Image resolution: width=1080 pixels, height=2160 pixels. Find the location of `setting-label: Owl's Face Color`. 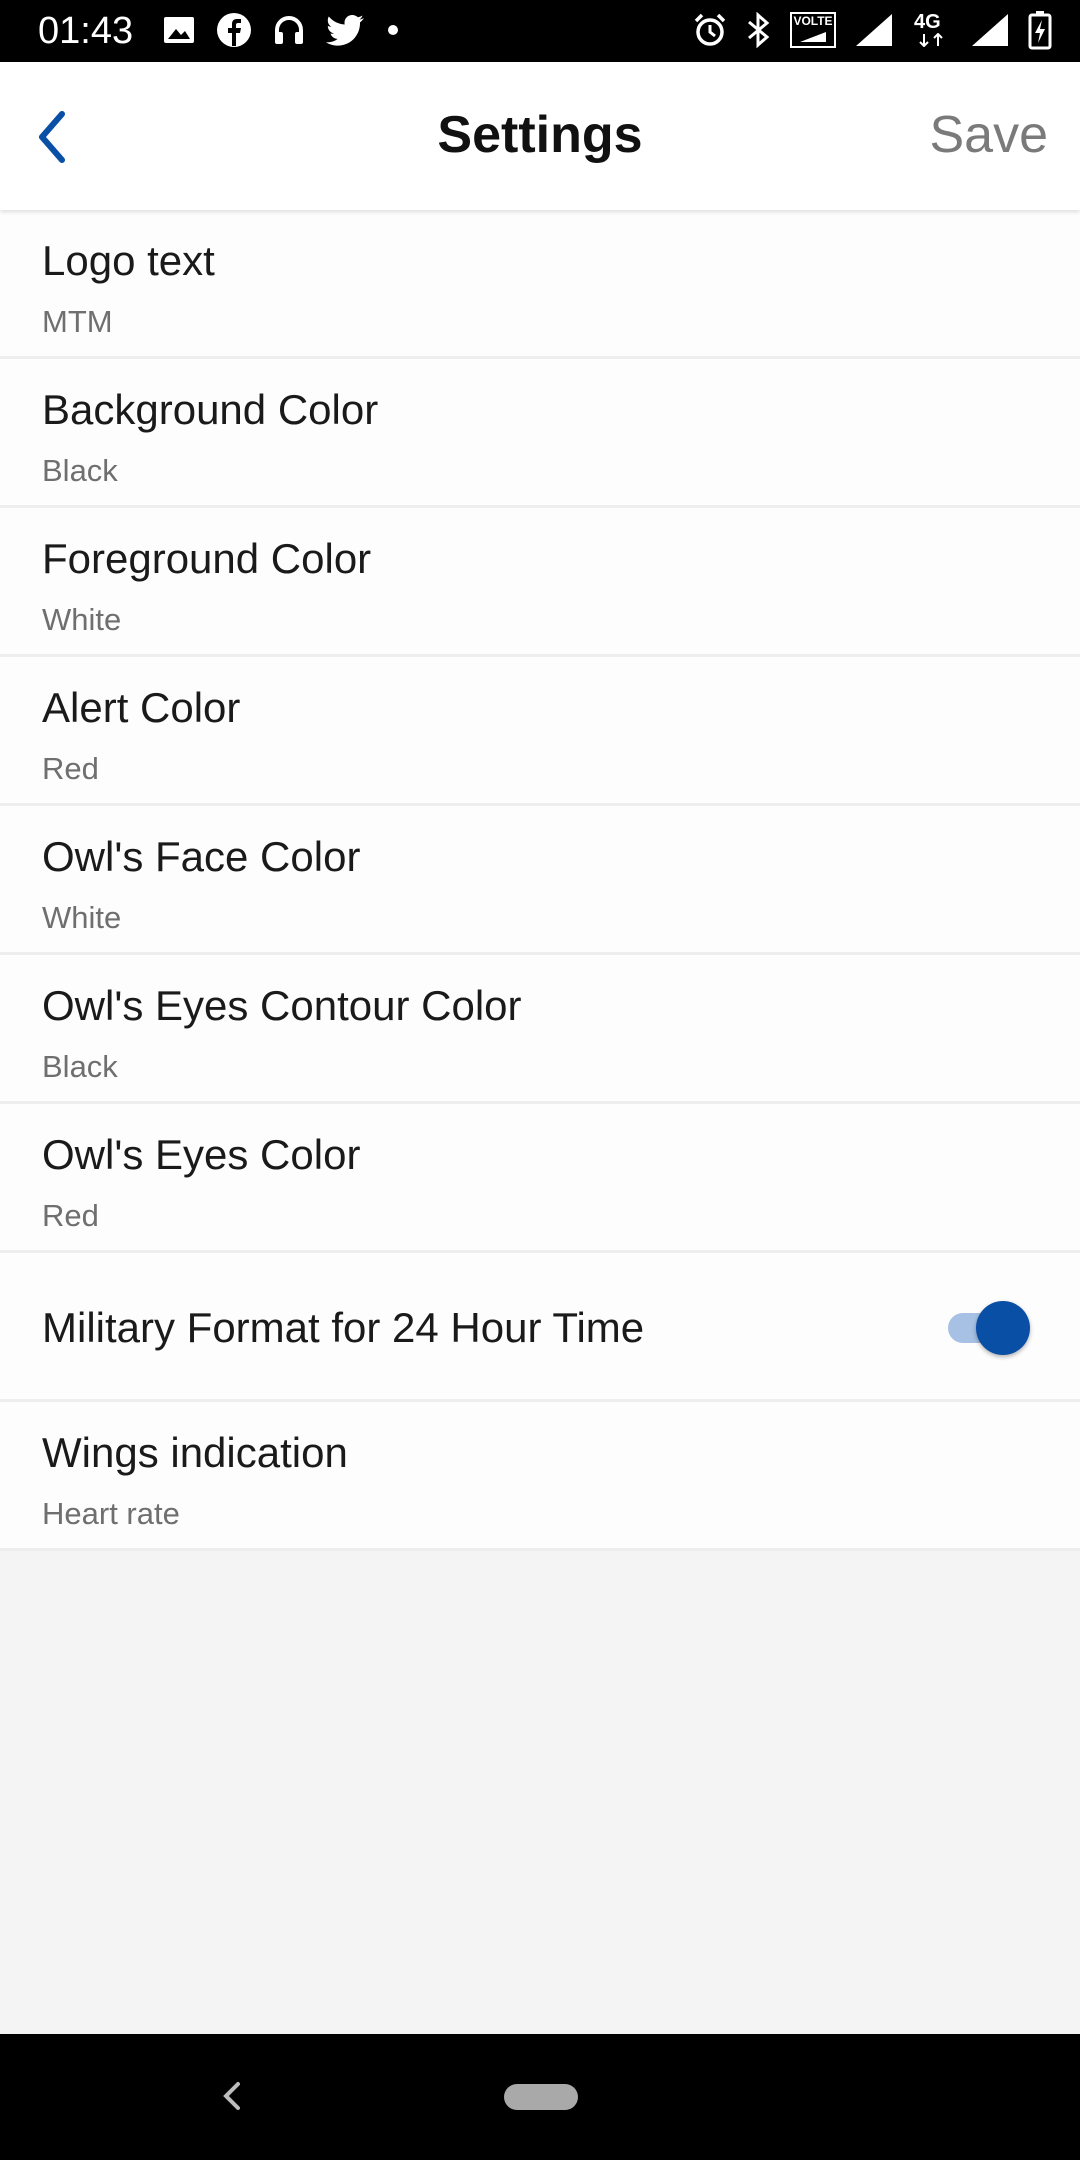

setting-label: Owl's Face Color is located at coordinates (201, 856).